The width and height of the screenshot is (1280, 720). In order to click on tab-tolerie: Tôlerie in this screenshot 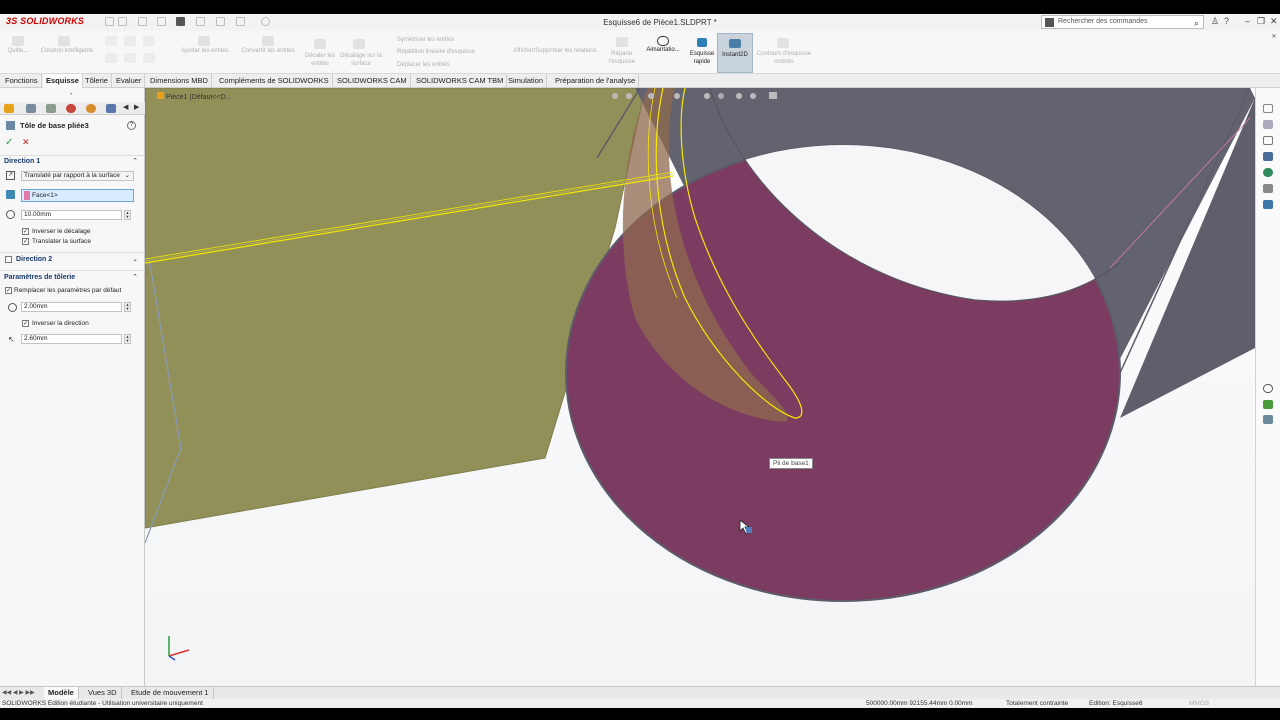, I will do `click(97, 81)`.